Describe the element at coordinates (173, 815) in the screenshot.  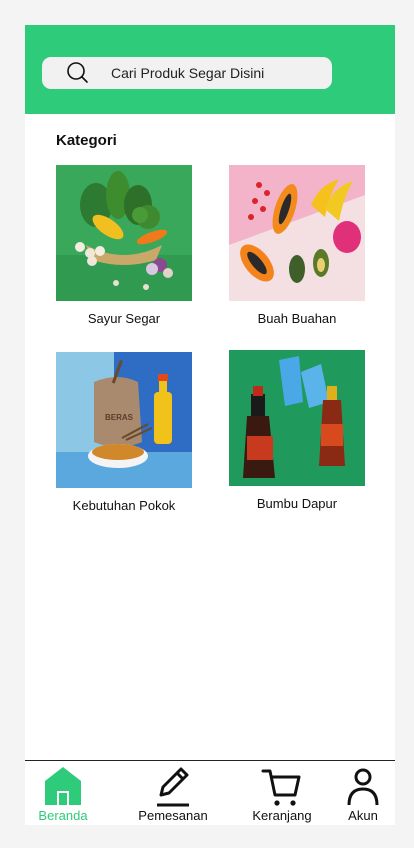
I see `nav-label: Pemesanan` at that location.